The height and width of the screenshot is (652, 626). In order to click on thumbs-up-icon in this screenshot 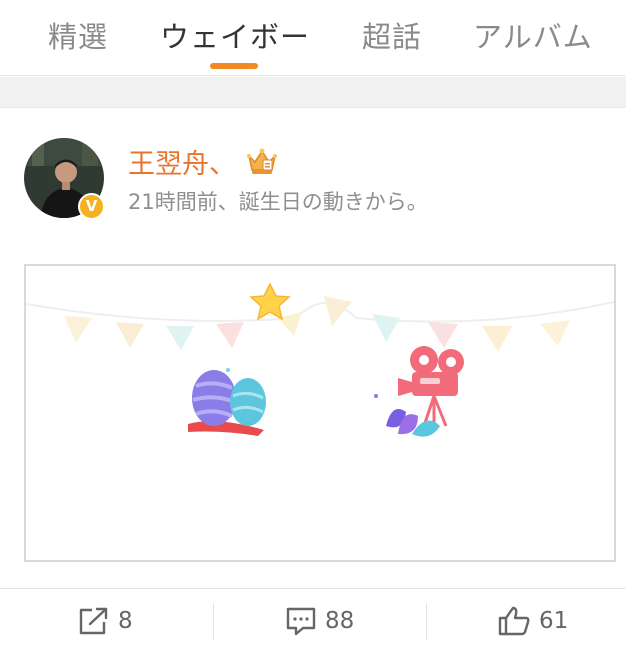, I will do `click(514, 621)`.